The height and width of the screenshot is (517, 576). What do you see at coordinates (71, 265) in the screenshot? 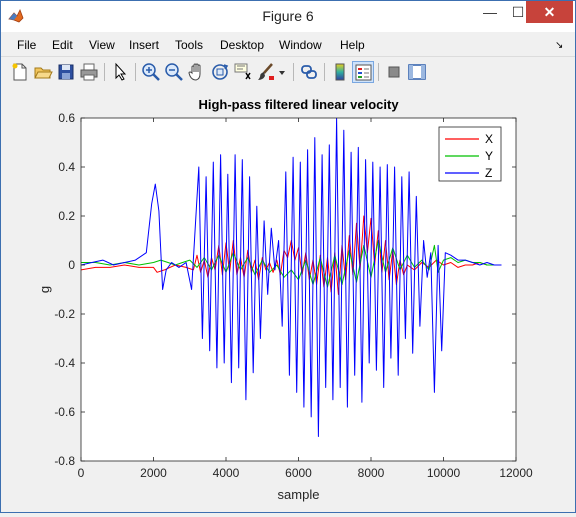
I see `y-tick-label: 0` at bounding box center [71, 265].